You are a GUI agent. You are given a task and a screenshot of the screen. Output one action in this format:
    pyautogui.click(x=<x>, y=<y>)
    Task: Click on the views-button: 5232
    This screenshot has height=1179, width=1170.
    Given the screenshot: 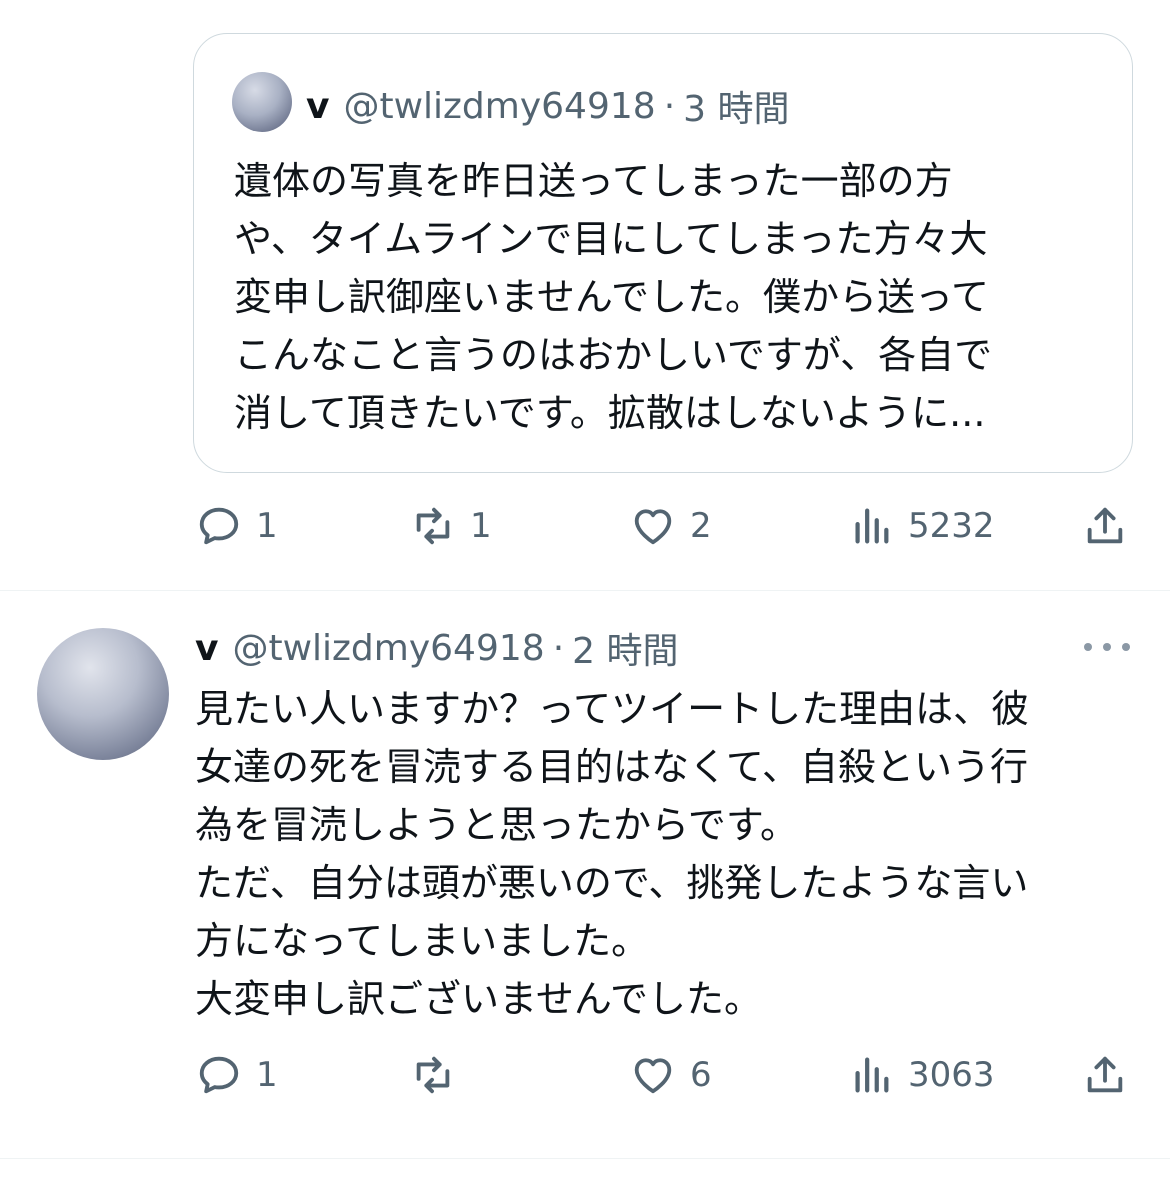 What is the action you would take?
    pyautogui.click(x=921, y=526)
    